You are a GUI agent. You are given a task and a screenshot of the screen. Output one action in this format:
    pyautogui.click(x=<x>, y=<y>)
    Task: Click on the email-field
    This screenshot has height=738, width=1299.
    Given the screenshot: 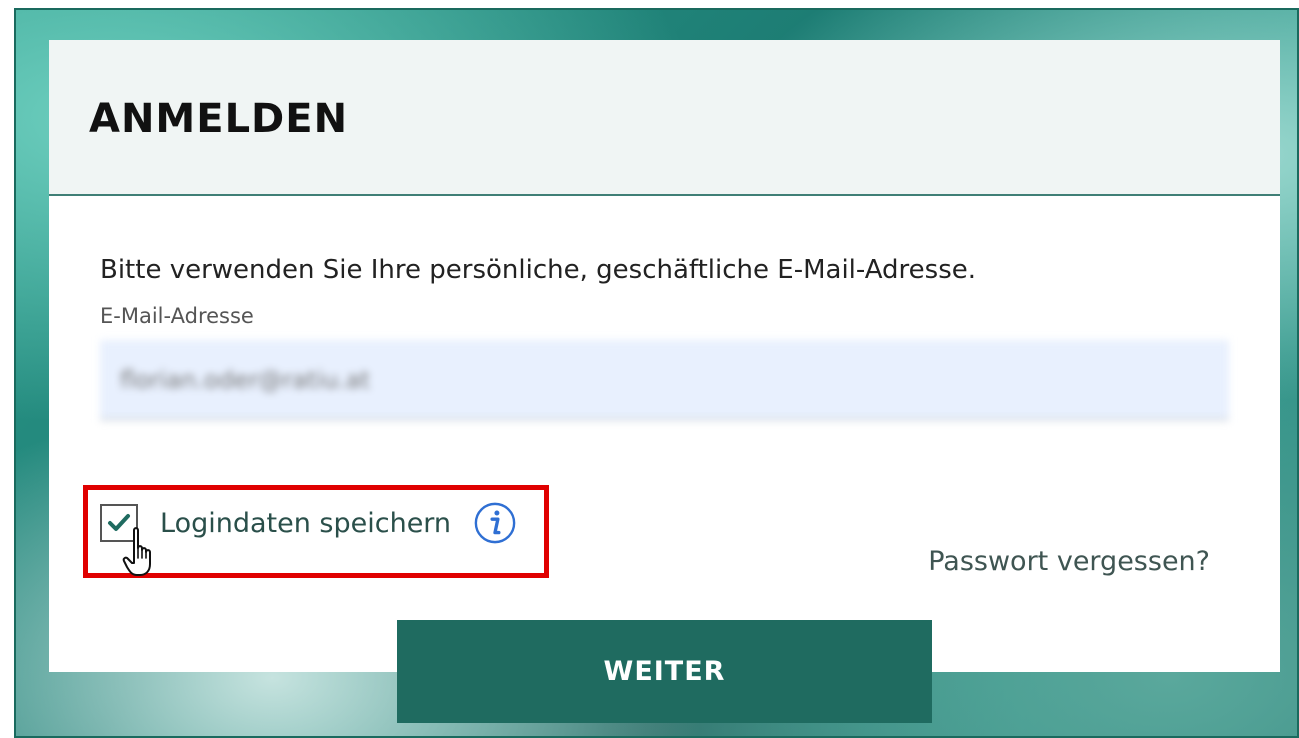 What is the action you would take?
    pyautogui.click(x=664, y=380)
    